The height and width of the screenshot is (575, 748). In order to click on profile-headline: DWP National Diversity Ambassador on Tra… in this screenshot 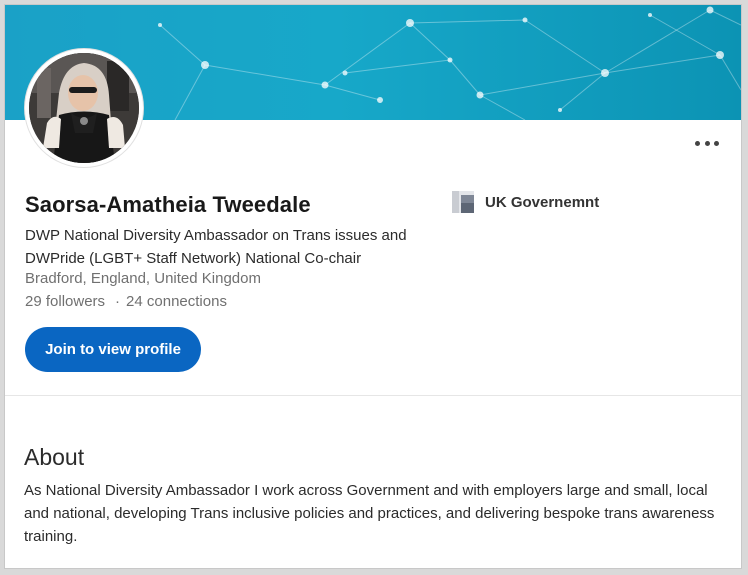, I will do `click(216, 247)`.